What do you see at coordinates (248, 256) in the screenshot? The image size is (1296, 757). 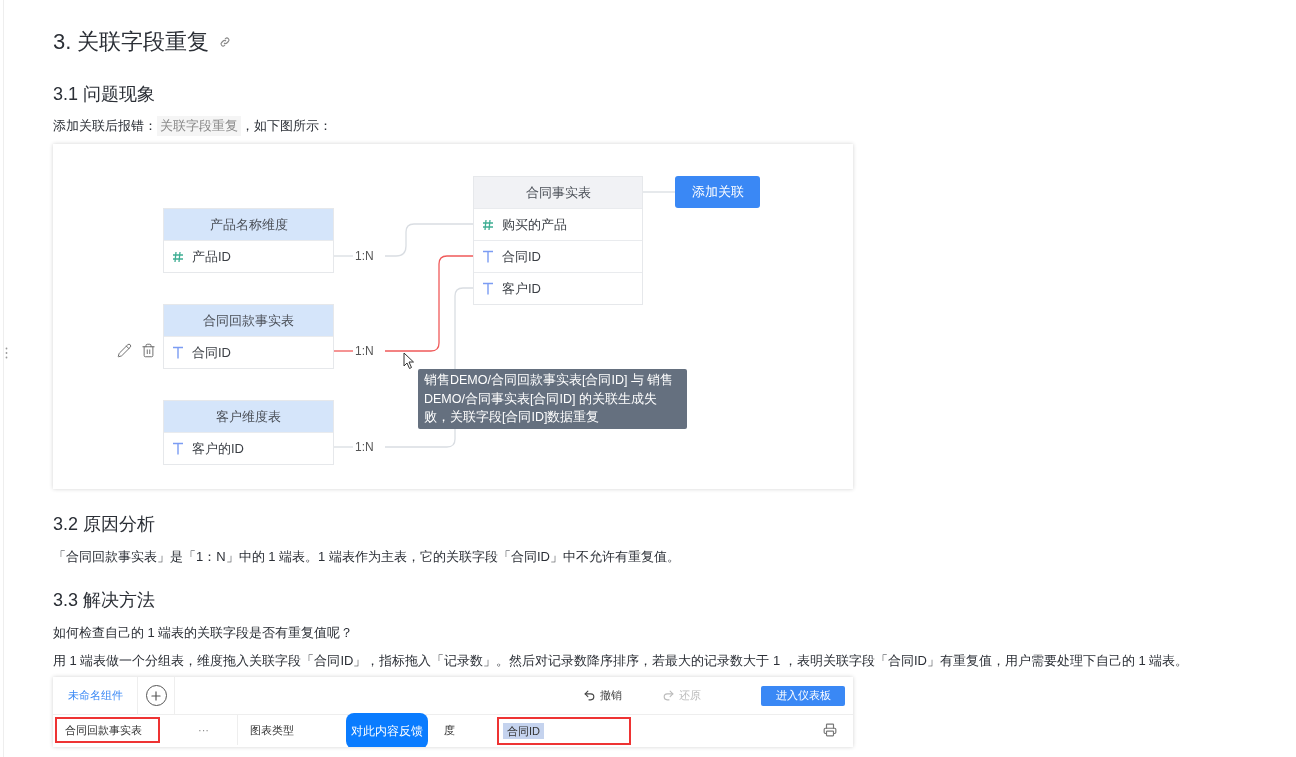 I see `field-row: 产品ID` at bounding box center [248, 256].